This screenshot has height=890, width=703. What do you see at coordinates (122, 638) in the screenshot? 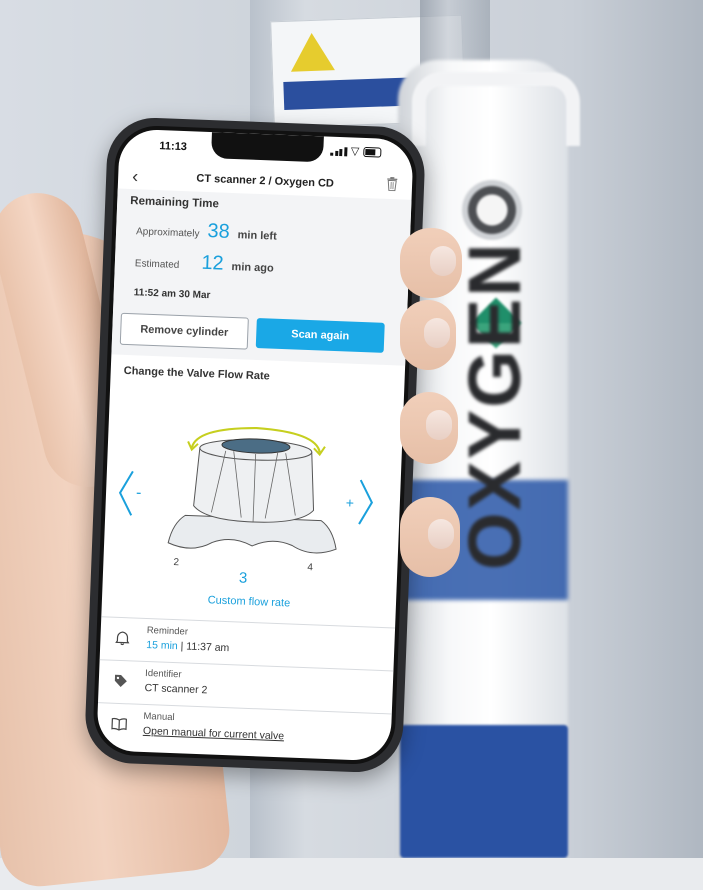
I see `bell-icon` at bounding box center [122, 638].